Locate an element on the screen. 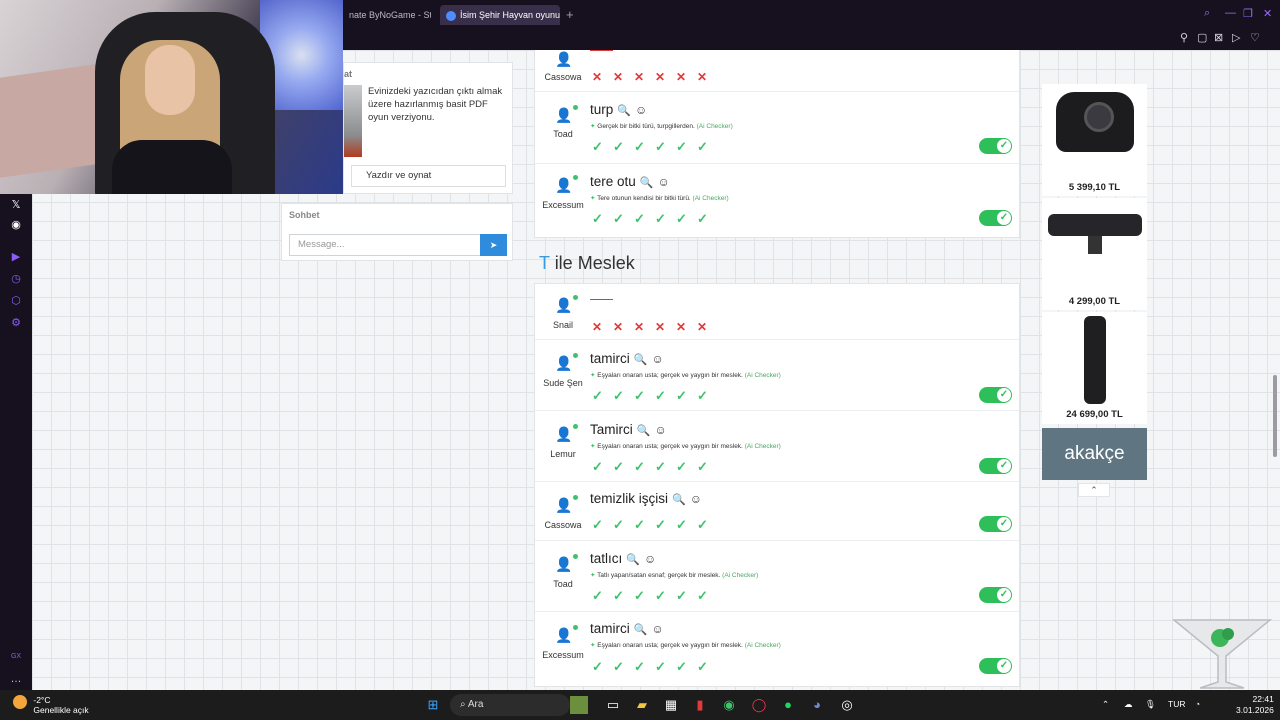  player-name: Cassowa is located at coordinates (563, 77).